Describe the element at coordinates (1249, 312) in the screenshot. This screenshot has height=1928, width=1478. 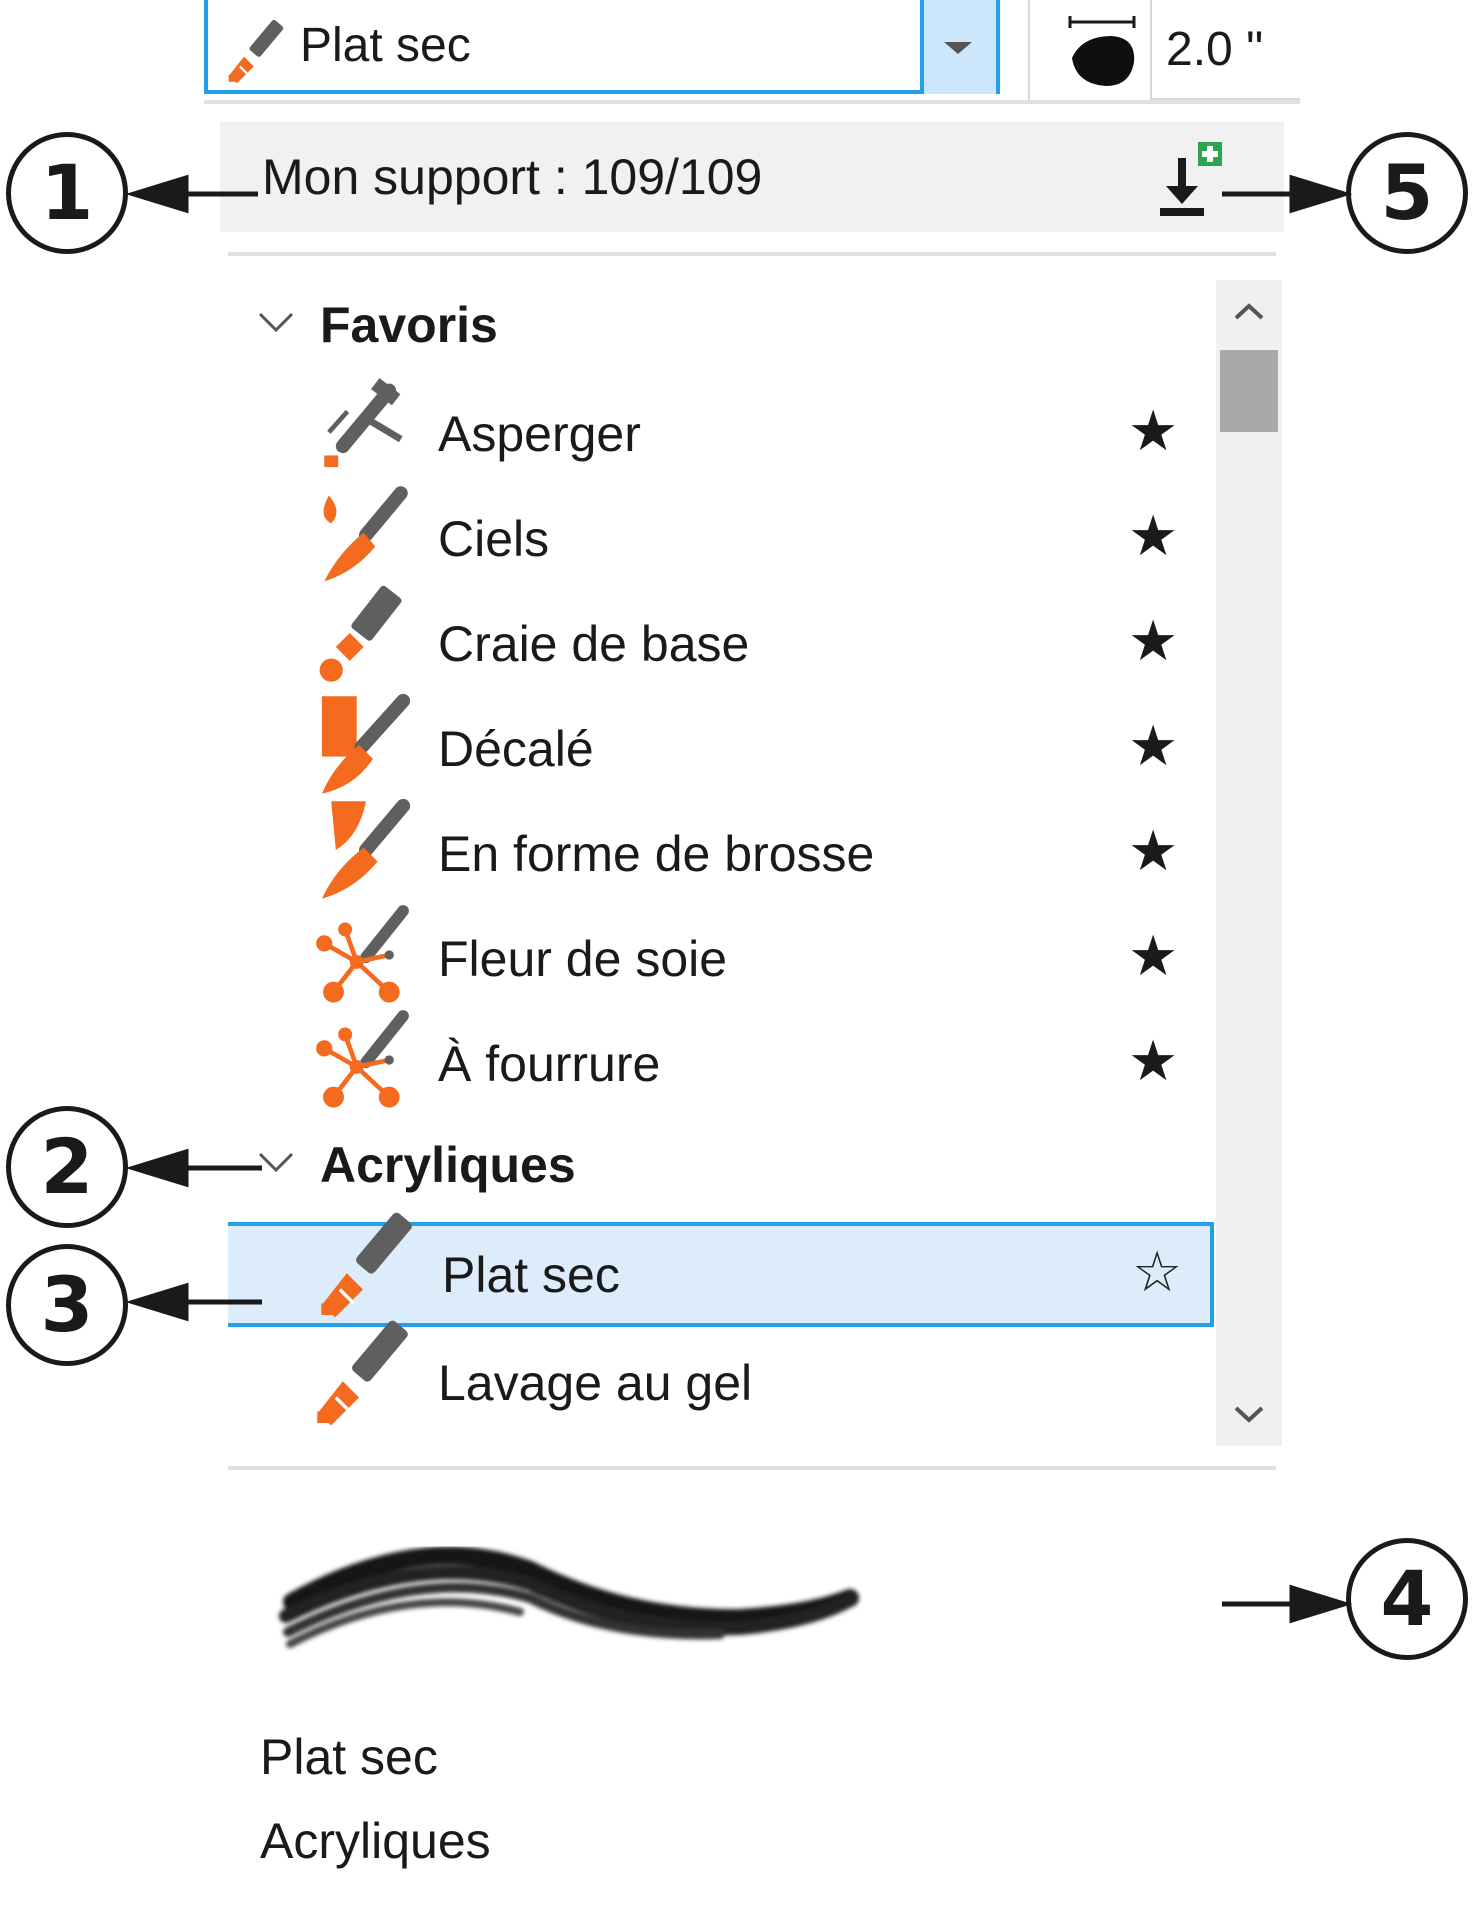
I see `scroll-up-icon` at that location.